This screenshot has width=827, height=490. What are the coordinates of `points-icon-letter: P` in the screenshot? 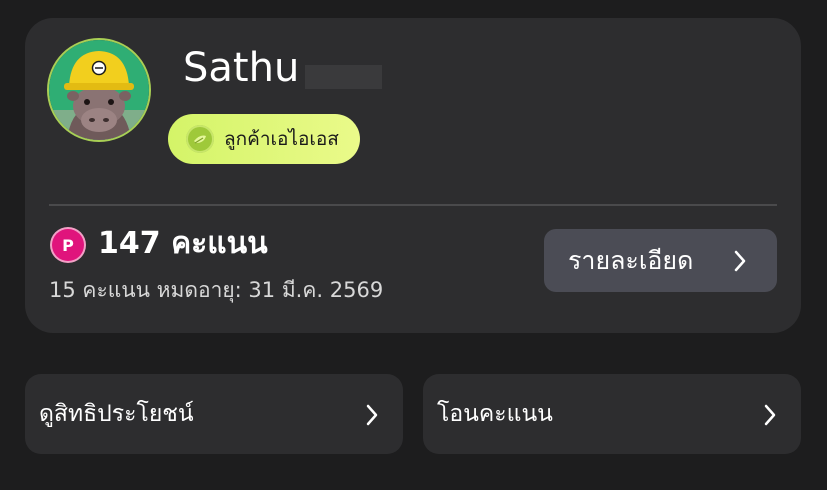 It's located at (68, 245).